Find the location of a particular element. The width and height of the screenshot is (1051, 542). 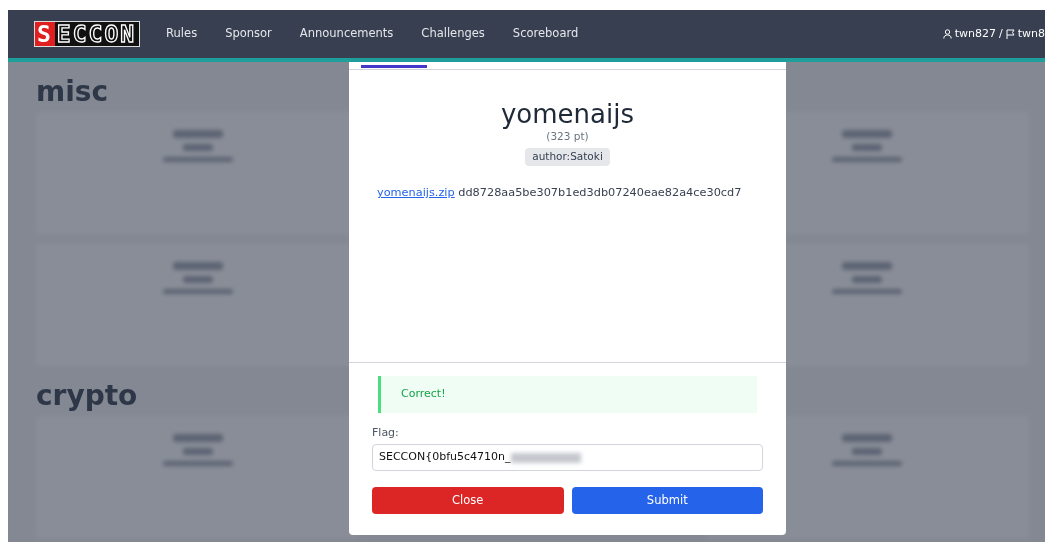

active-tab-indicator is located at coordinates (394, 66).